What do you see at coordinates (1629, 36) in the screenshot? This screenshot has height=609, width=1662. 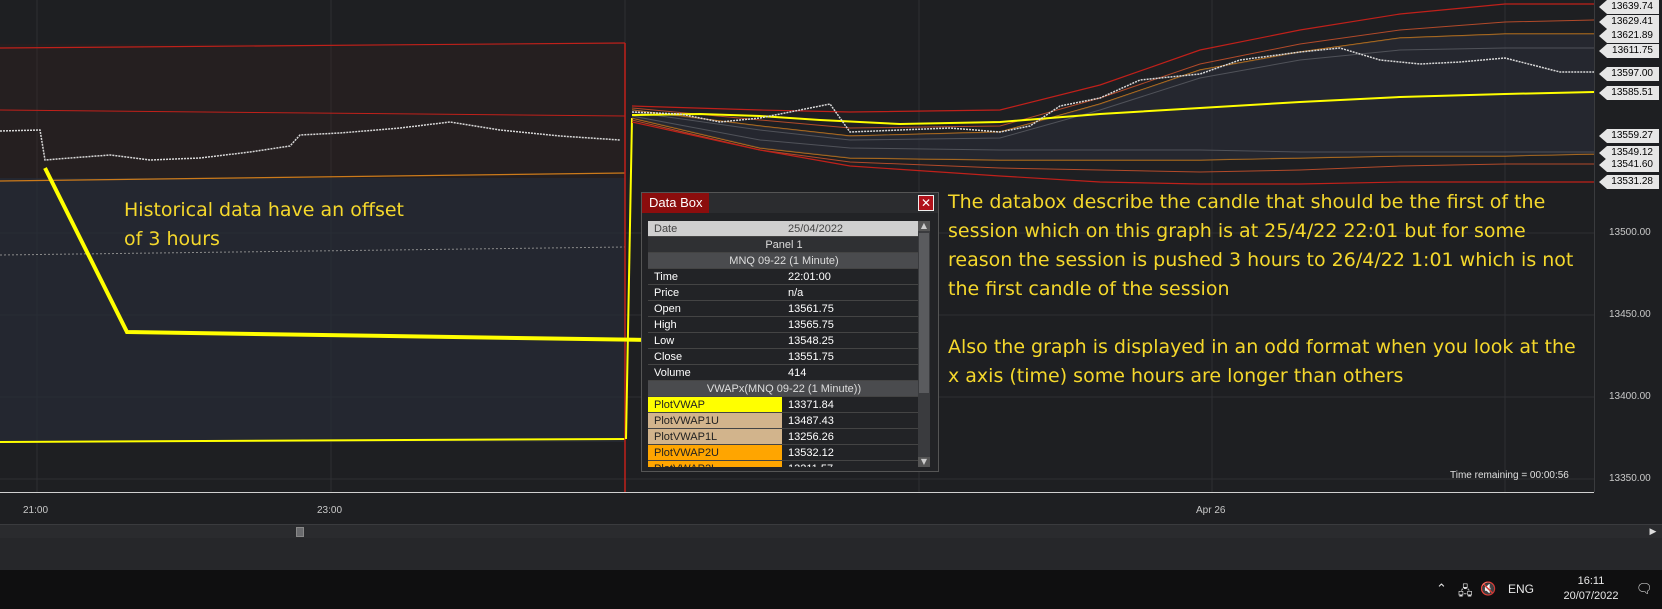 I see `price-tag: 13621.89` at bounding box center [1629, 36].